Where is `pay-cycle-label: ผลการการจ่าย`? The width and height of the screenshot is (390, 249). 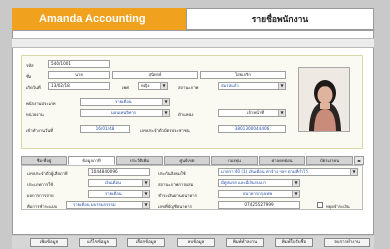 pay-cycle-label: ผลการการจ่าย is located at coordinates (40, 195).